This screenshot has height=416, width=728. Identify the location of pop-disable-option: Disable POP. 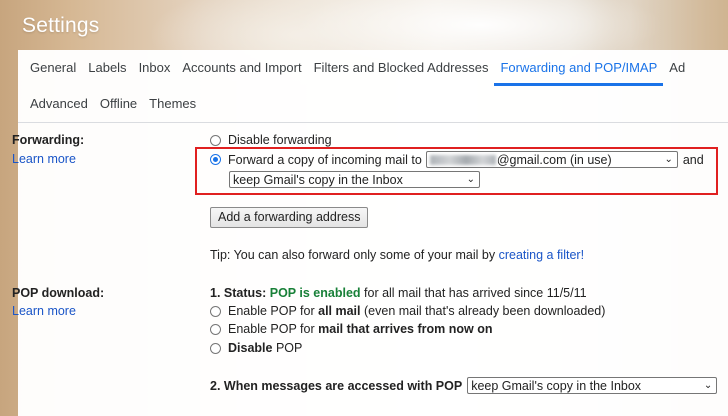
(256, 348).